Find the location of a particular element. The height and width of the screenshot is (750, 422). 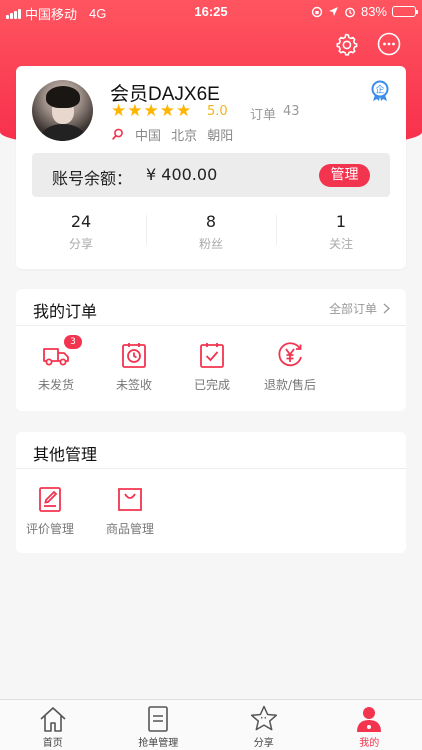

chat-bubble-icon is located at coordinates (389, 44).